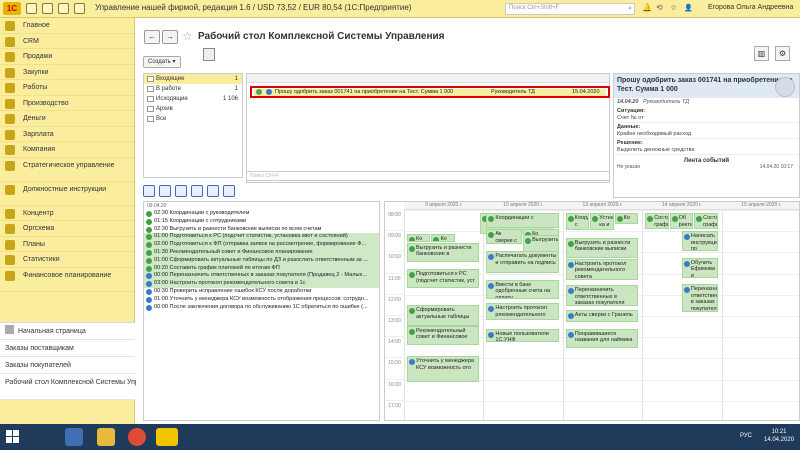 The height and width of the screenshot is (450, 800). Describe the element at coordinates (67, 119) in the screenshot. I see `sidebar-item: Деньги` at that location.